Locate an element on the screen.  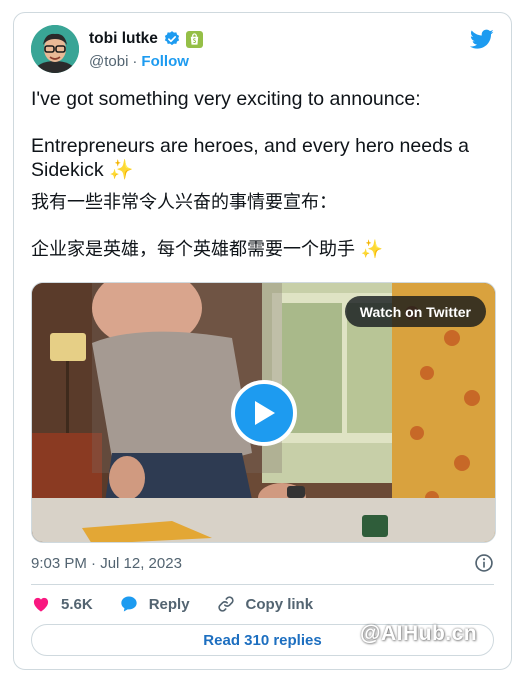
tweet-text-line-3-word: Sidekick is located at coordinates (67, 170).